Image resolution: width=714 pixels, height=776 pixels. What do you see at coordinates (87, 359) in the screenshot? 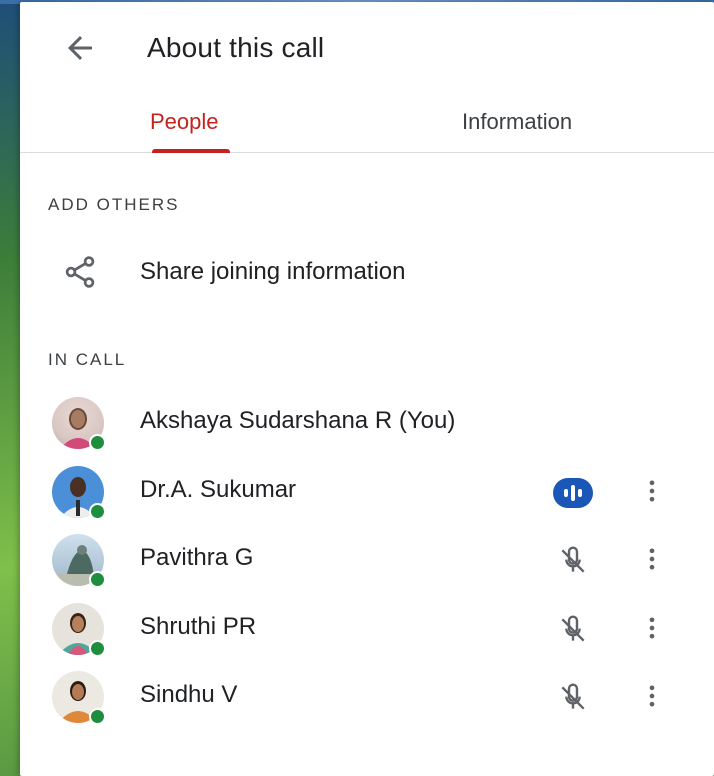
I see `section-label-in-call: IN CALL` at bounding box center [87, 359].